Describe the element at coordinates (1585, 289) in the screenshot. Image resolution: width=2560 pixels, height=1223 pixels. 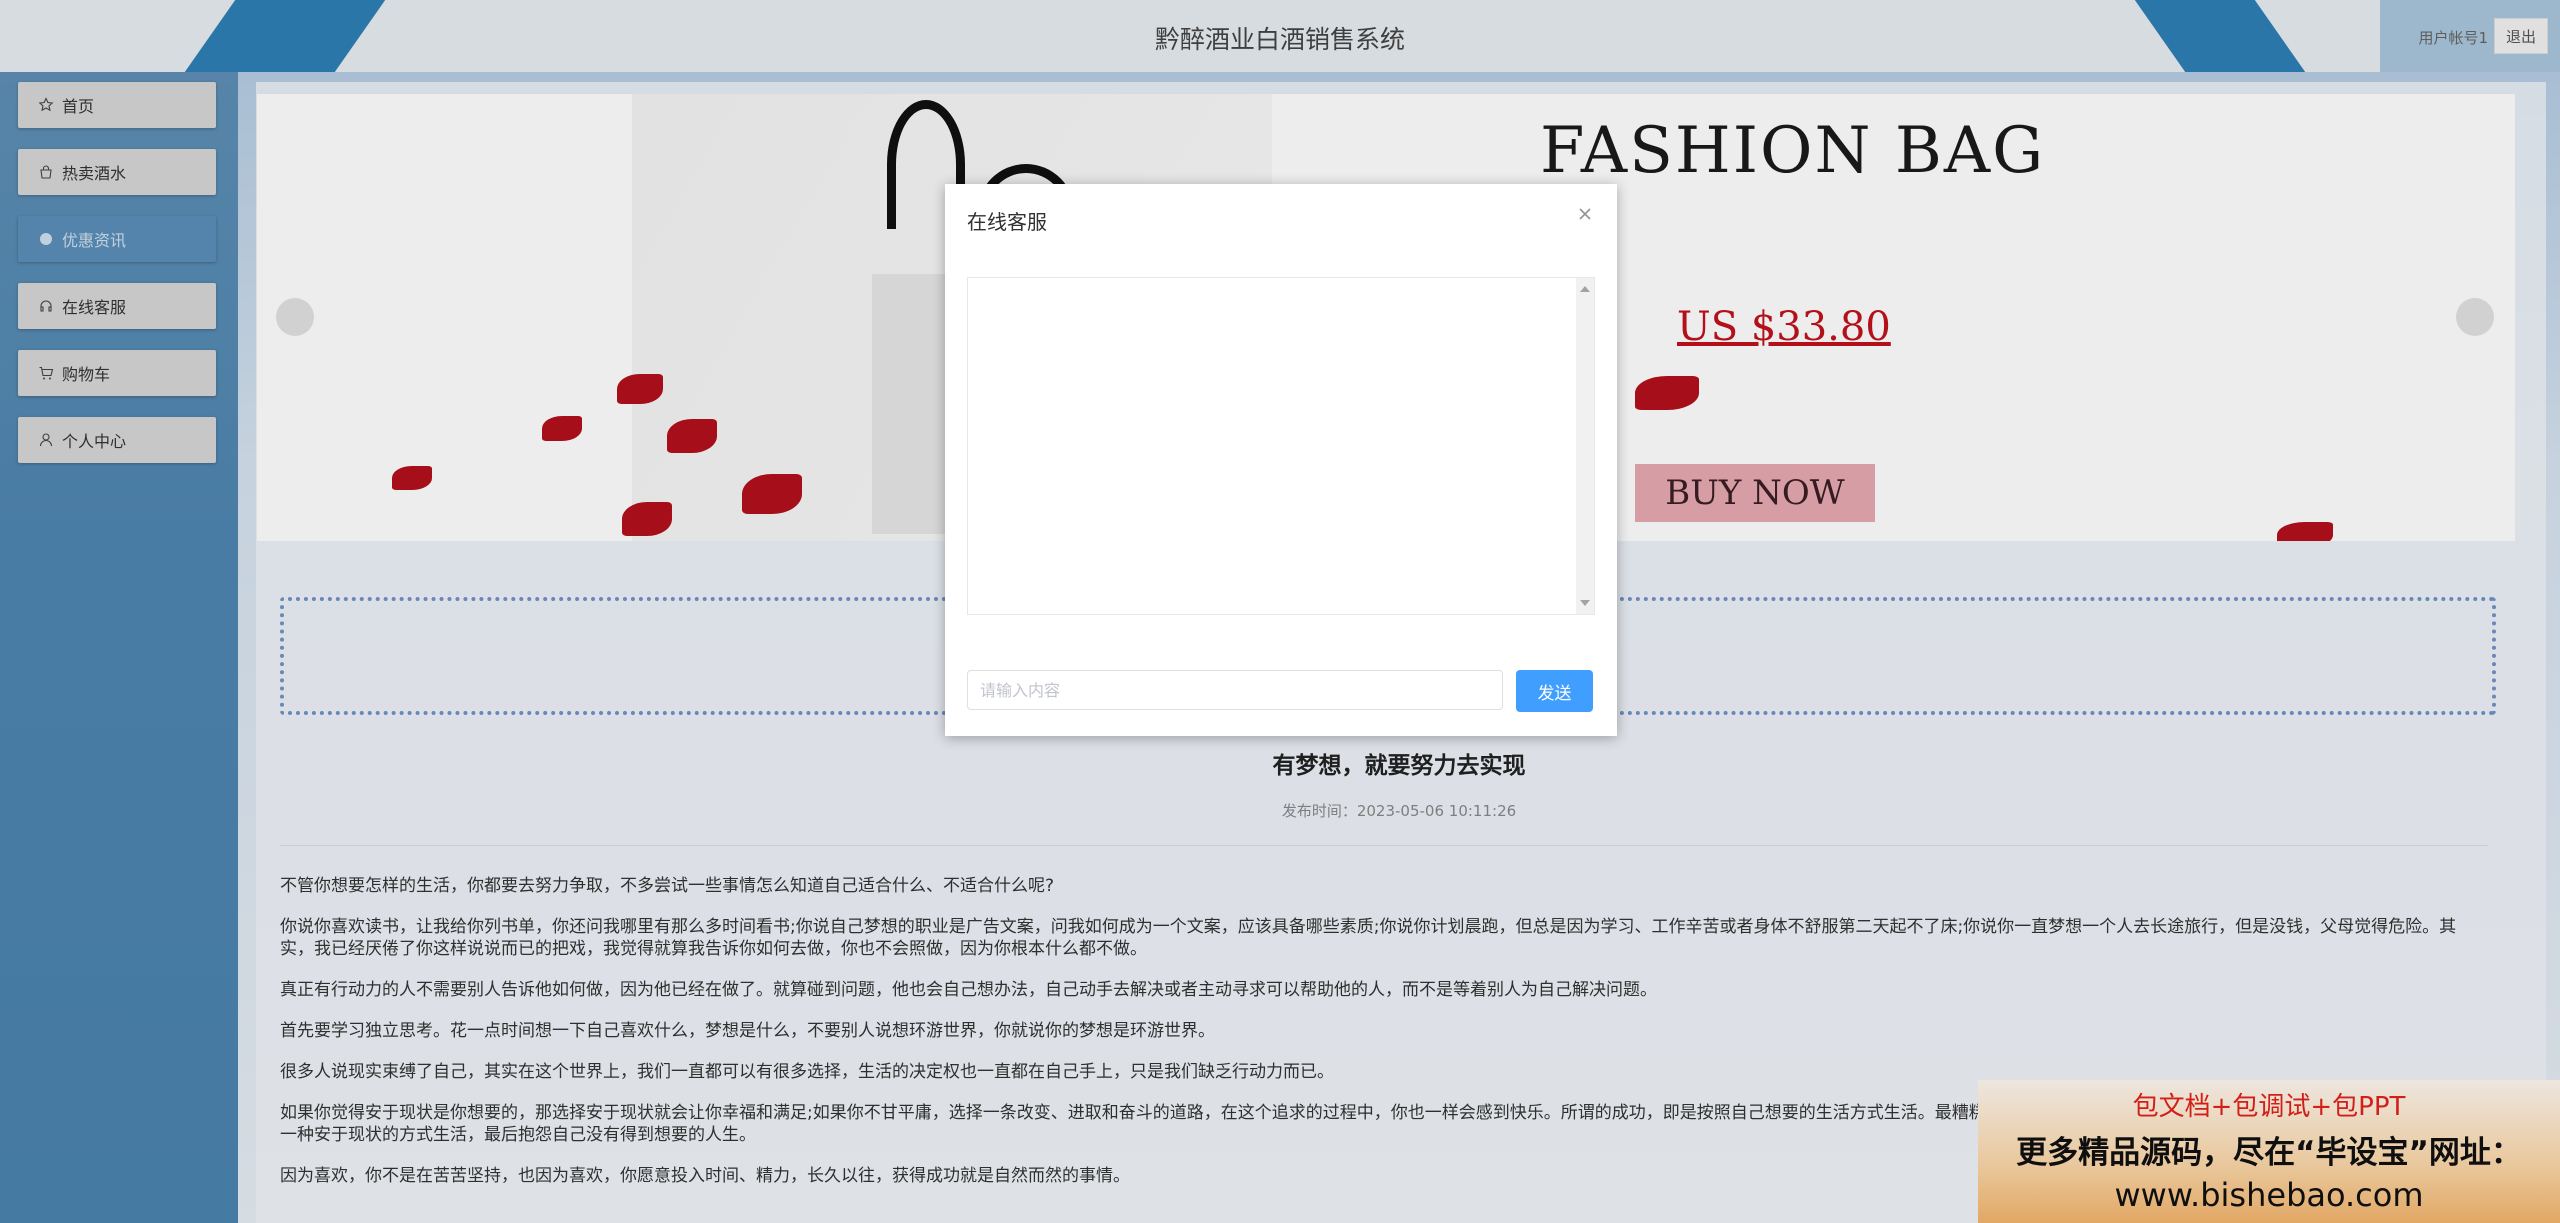
I see `scroll-up-arrow-icon` at that location.